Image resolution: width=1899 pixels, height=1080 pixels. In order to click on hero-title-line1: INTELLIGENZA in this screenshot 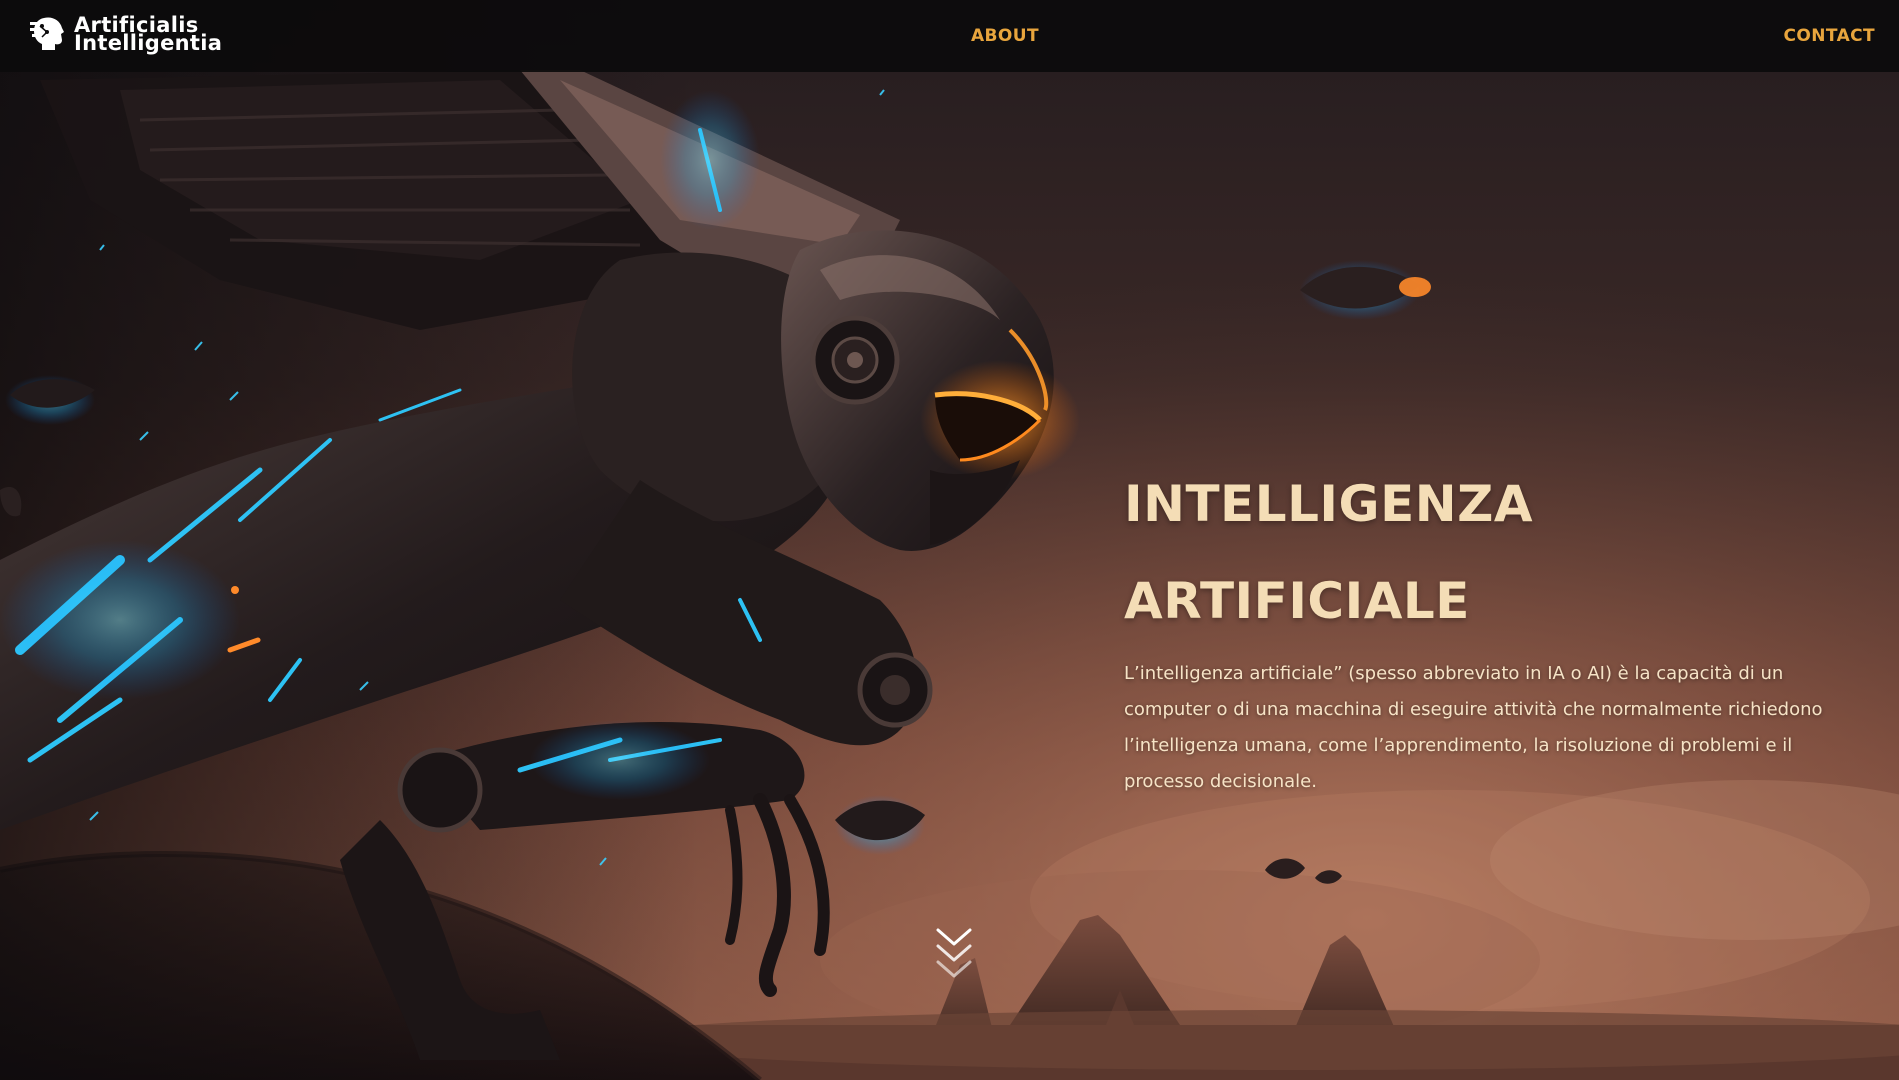, I will do `click(1329, 504)`.